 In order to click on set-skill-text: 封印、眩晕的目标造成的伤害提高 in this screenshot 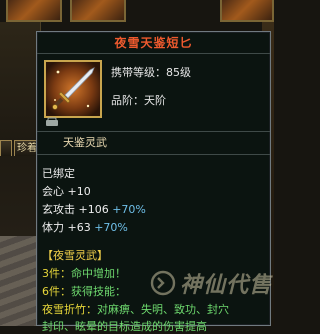, I will do `click(124, 326)`.